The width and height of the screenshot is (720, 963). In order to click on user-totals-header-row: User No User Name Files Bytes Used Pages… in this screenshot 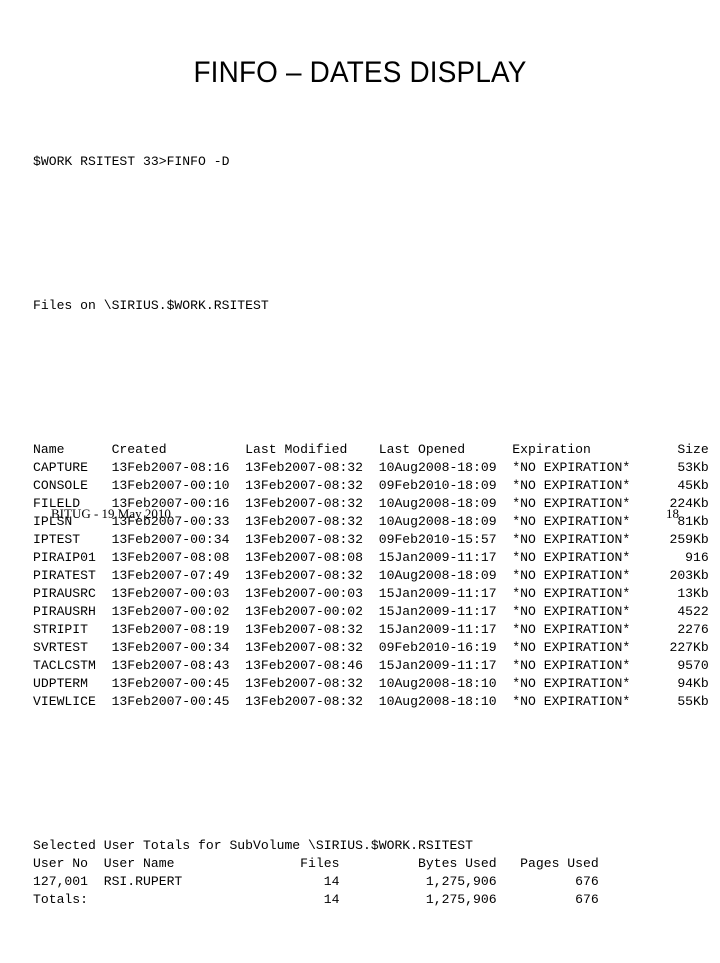, I will do `click(316, 863)`.